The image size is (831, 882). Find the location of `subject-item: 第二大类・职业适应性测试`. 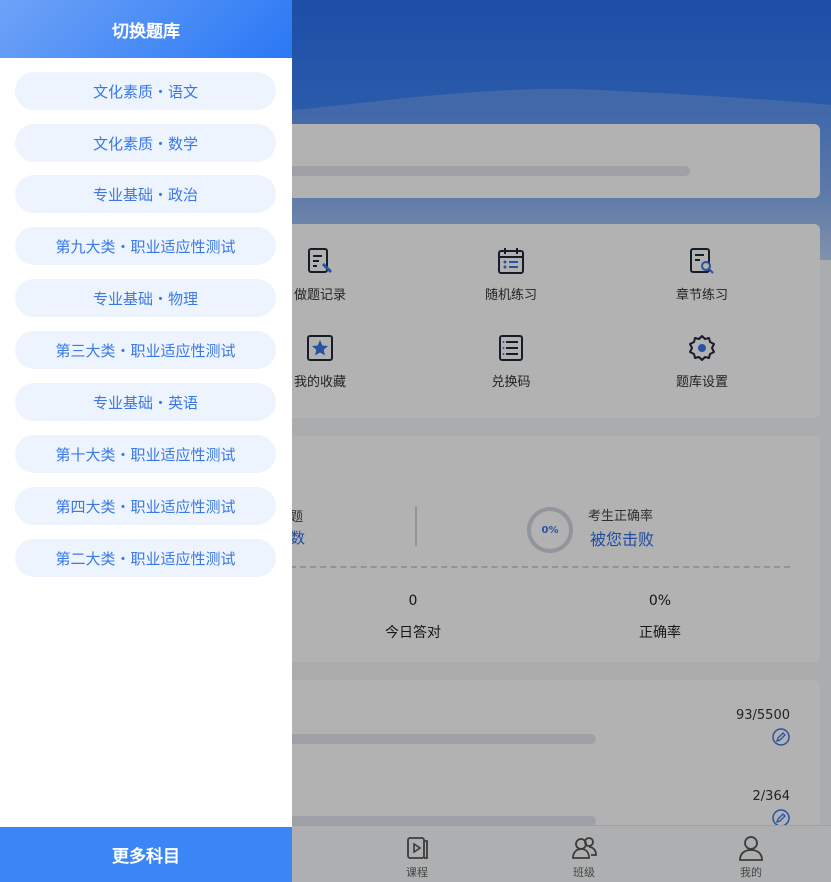

subject-item: 第二大类・职业适应性测试 is located at coordinates (145, 558).